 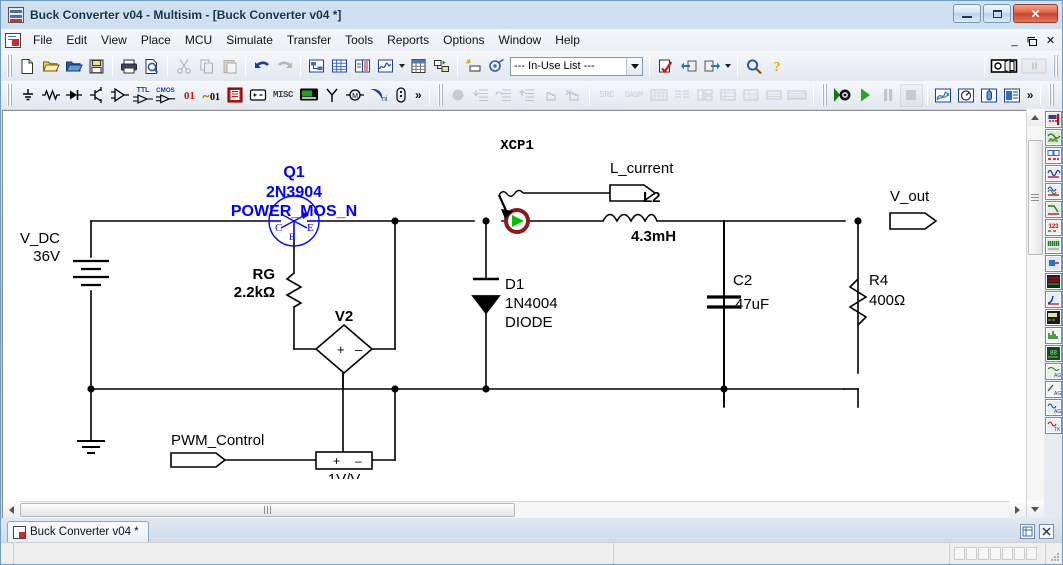 What do you see at coordinates (50, 95) in the screenshot?
I see `basic-icon` at bounding box center [50, 95].